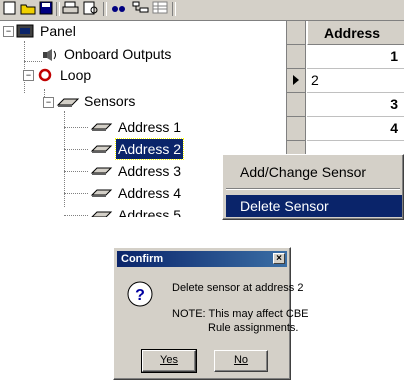 This screenshot has height=385, width=404. I want to click on tree-node-label: Loop, so click(76, 75).